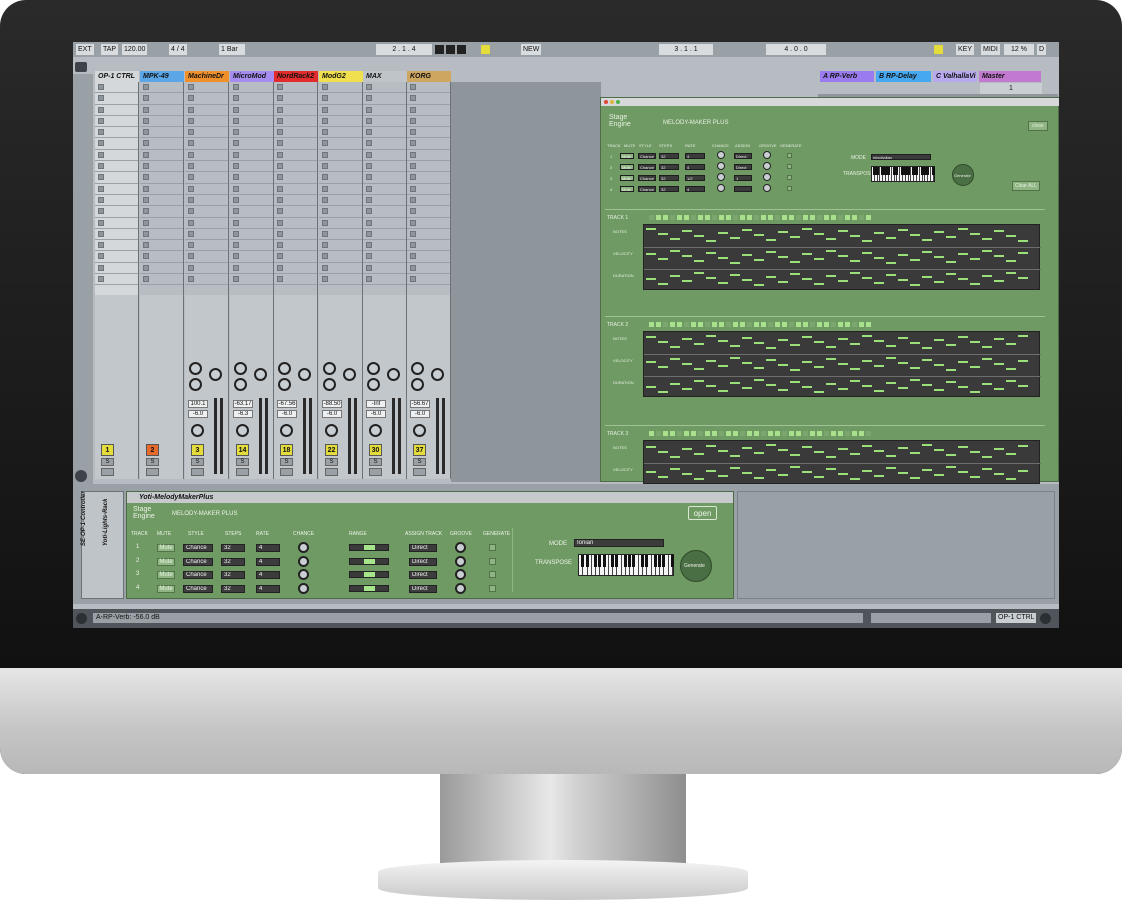 The image size is (1122, 904). Describe the element at coordinates (423, 588) in the screenshot. I see `device-assign-select: Direct` at that location.